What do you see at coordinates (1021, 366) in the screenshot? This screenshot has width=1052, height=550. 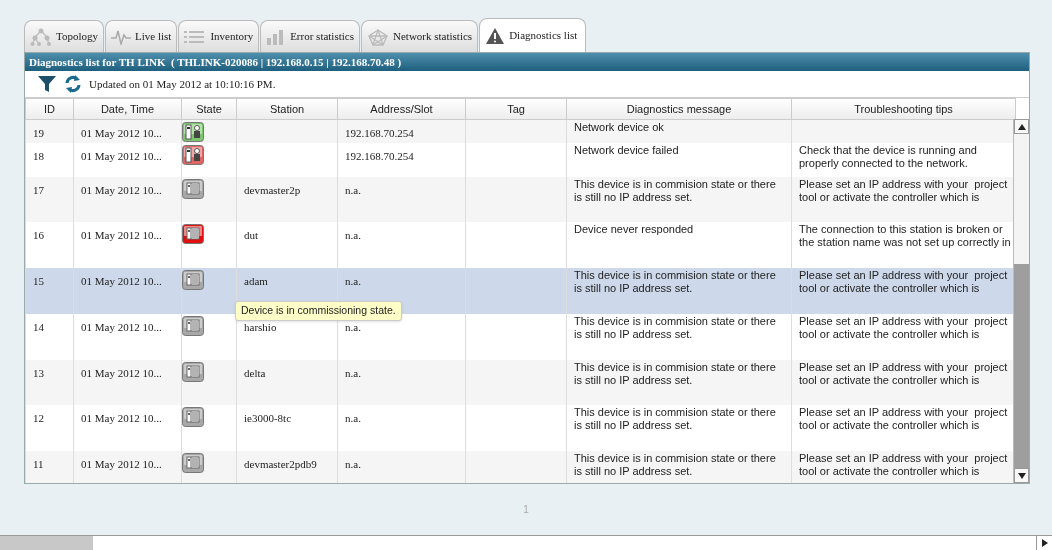 I see `scroll-thumb` at bounding box center [1021, 366].